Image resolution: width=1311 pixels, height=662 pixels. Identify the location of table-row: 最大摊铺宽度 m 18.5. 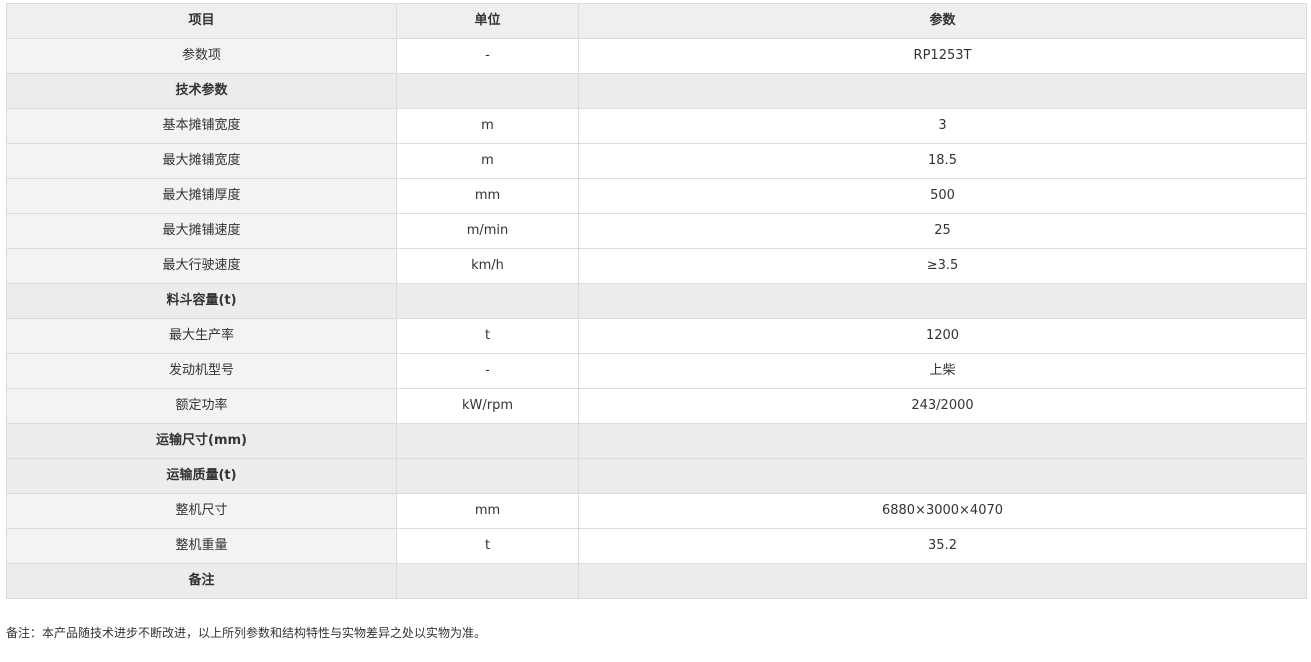
(656, 161).